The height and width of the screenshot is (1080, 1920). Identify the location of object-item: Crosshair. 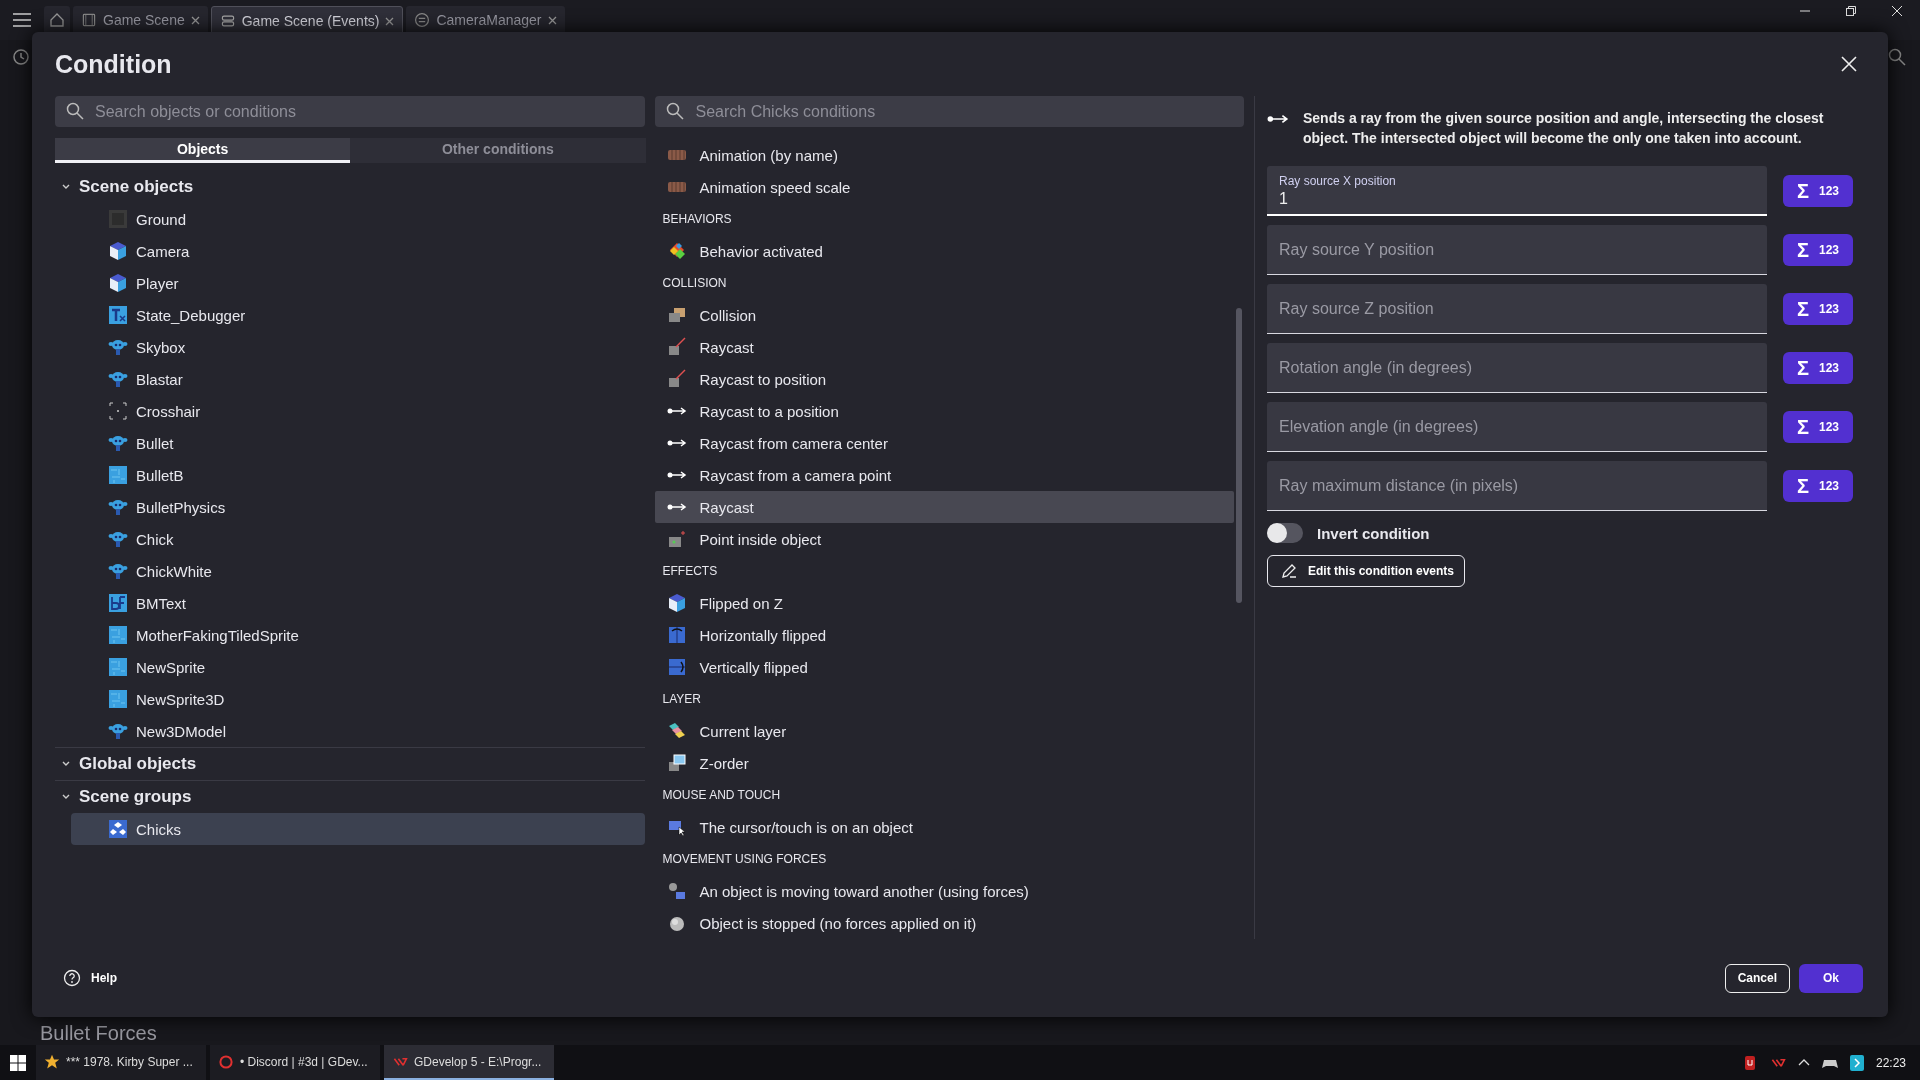
(358, 411).